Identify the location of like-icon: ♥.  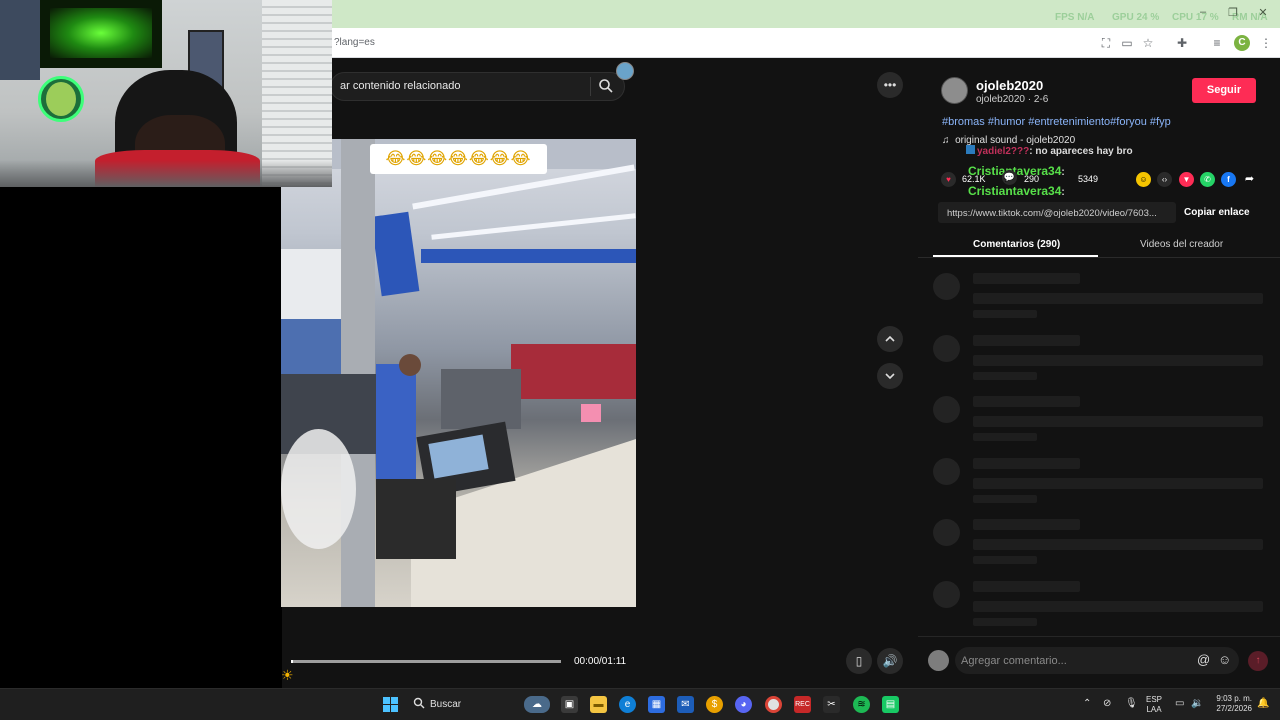
(948, 179).